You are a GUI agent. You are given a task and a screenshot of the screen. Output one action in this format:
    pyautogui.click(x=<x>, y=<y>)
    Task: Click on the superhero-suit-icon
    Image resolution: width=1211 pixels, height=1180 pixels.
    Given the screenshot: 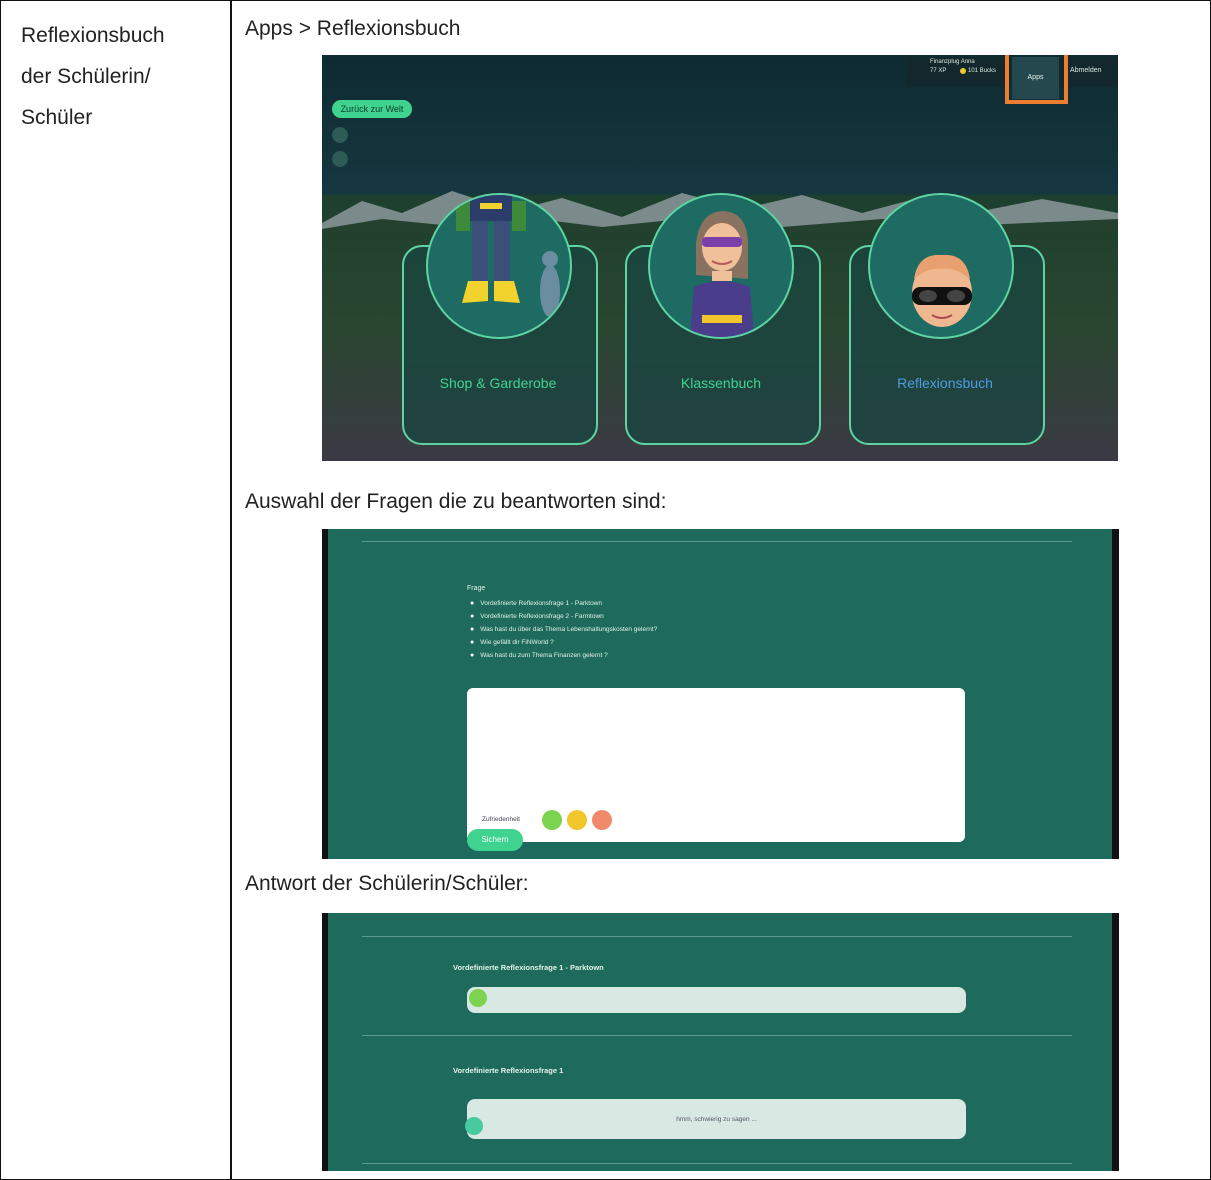 What is the action you would take?
    pyautogui.click(x=508, y=256)
    